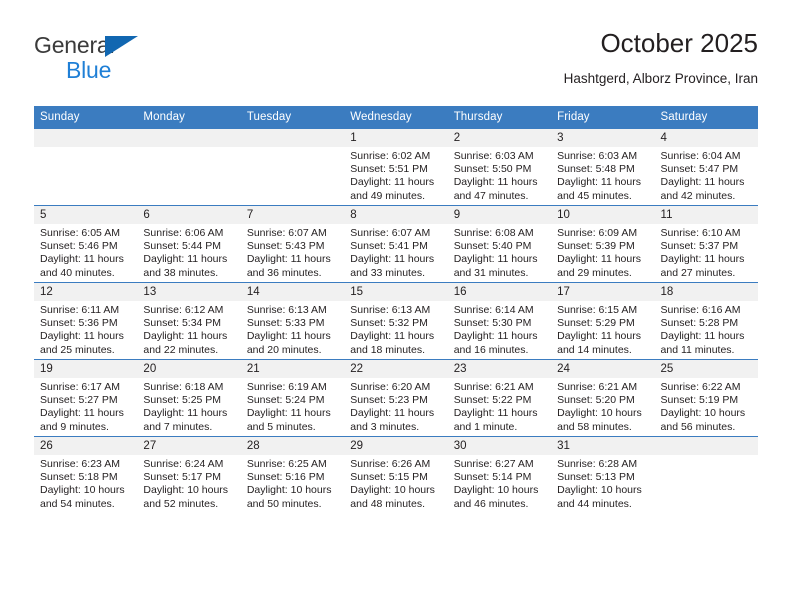  What do you see at coordinates (396, 292) in the screenshot?
I see `day-number: 15` at bounding box center [396, 292].